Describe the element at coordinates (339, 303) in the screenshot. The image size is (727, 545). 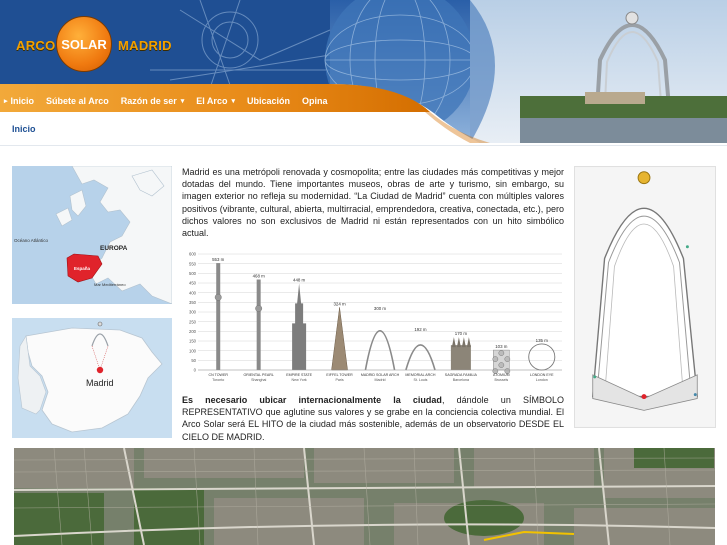
I see `chart-data-label: 324 m` at that location.